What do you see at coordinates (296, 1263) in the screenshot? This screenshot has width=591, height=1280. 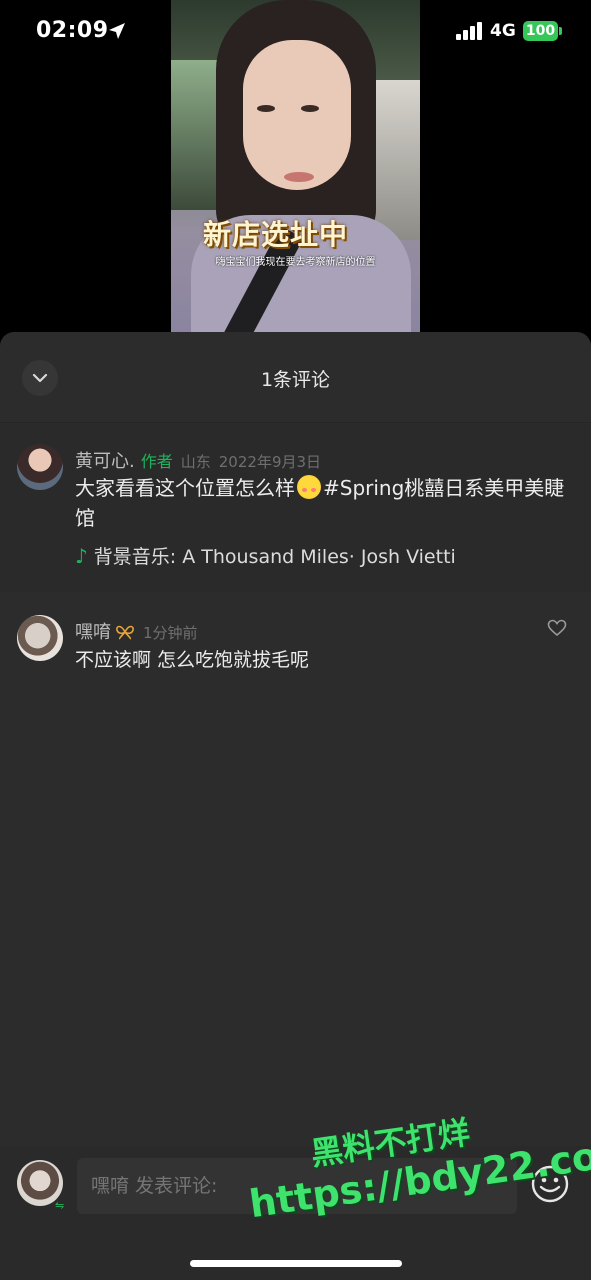 I see `home-indicator` at bounding box center [296, 1263].